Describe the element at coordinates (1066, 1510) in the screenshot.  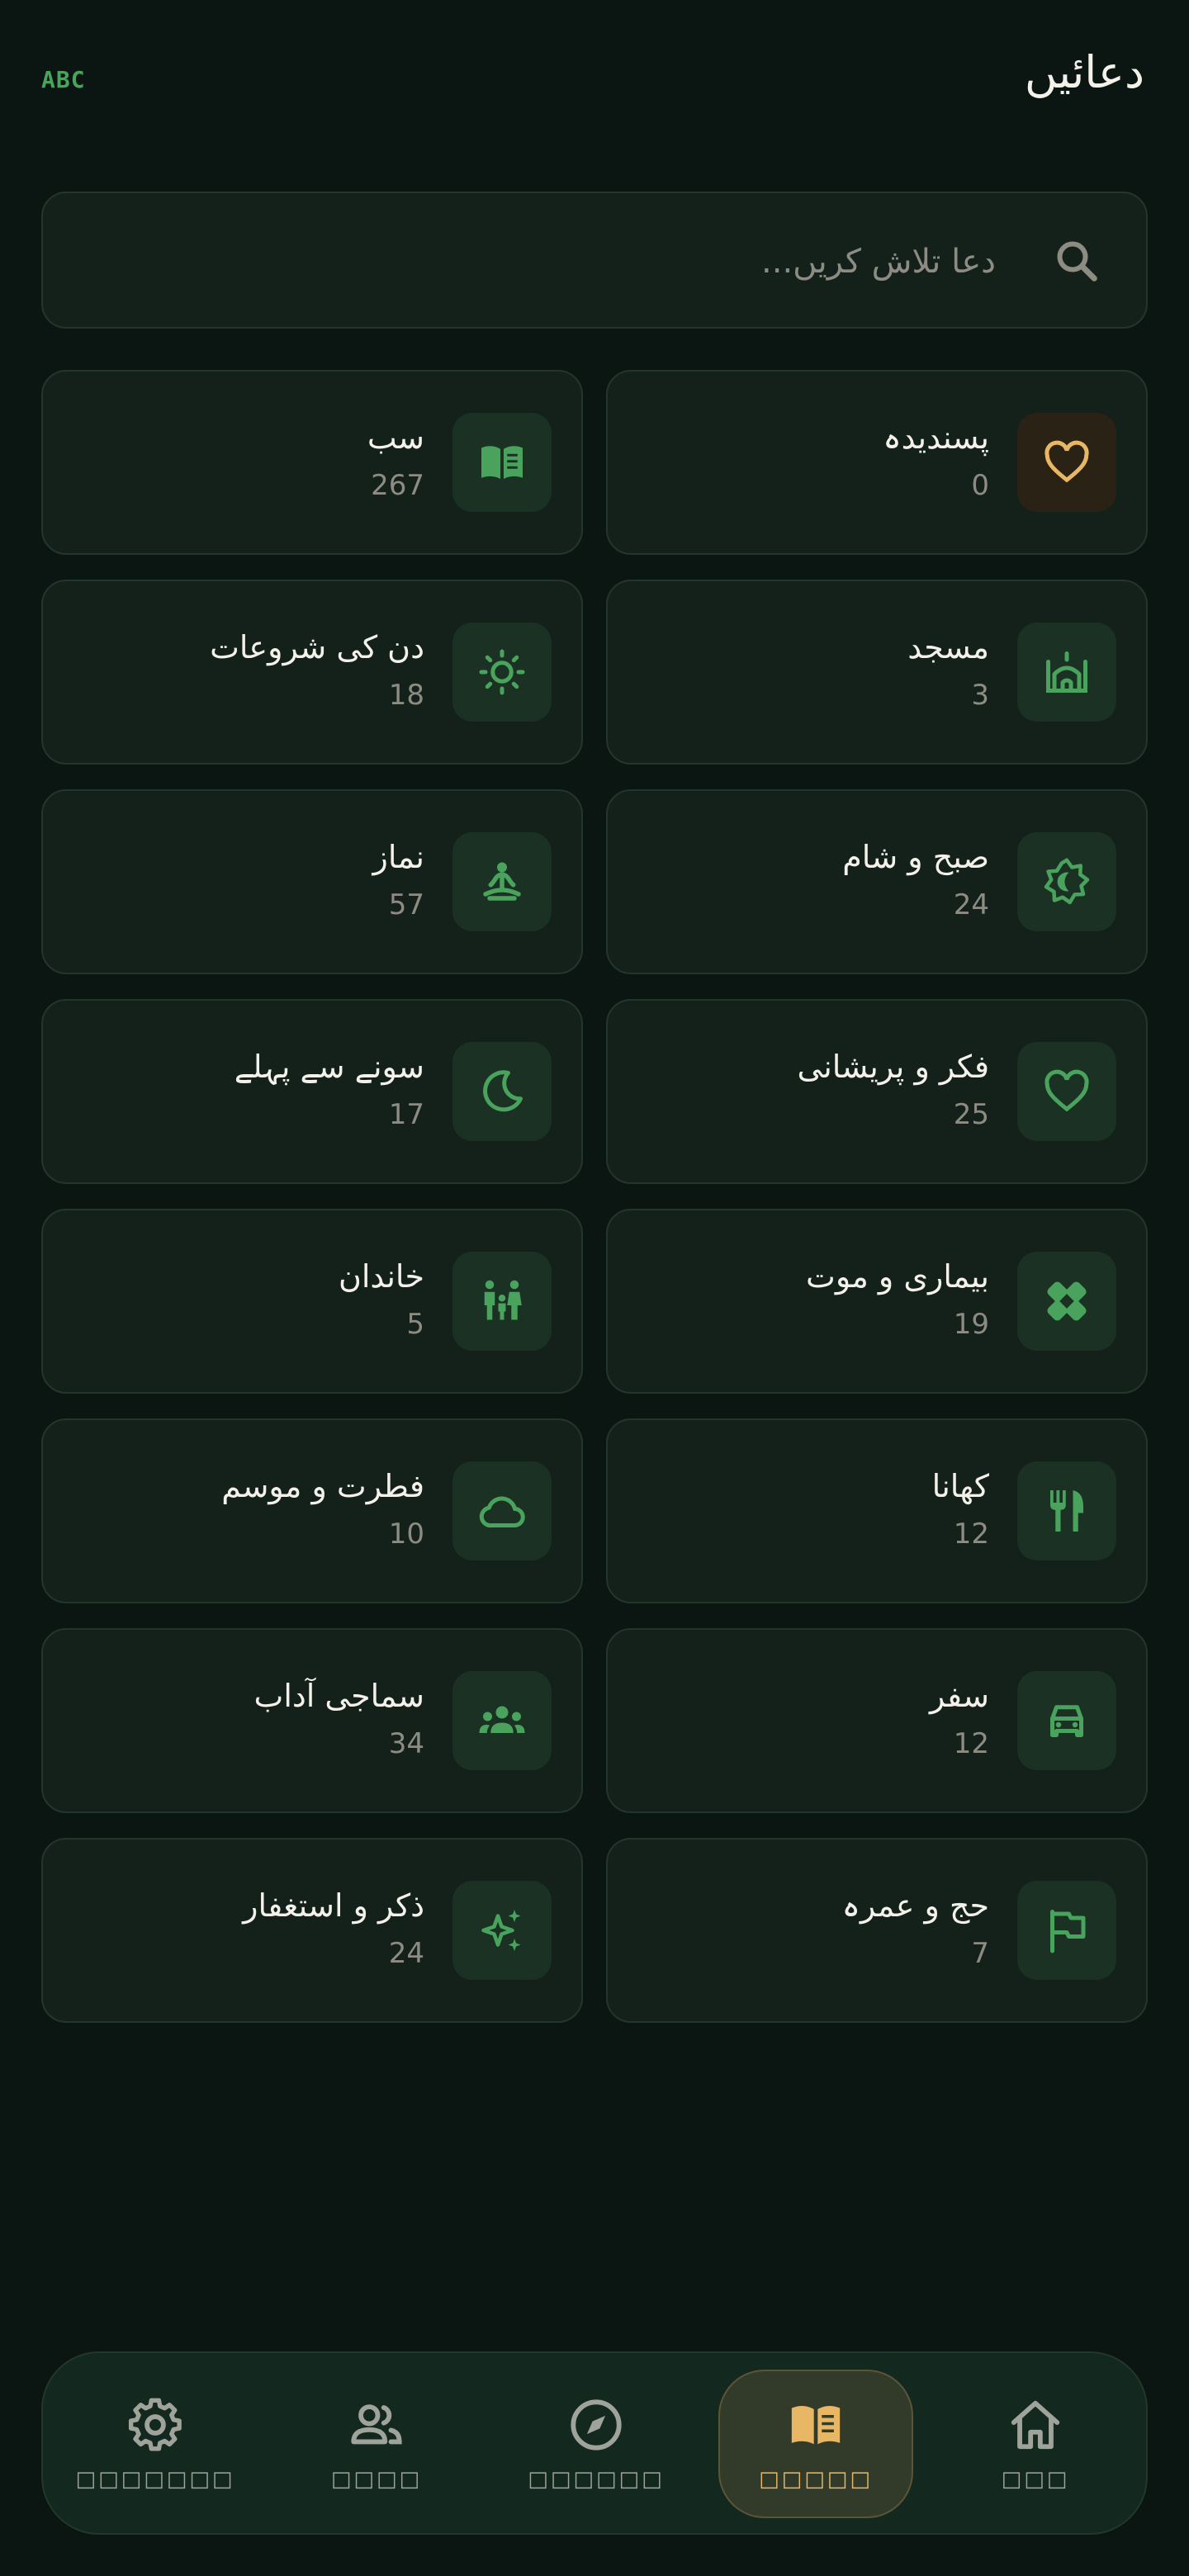
I see `utensils-icon` at that location.